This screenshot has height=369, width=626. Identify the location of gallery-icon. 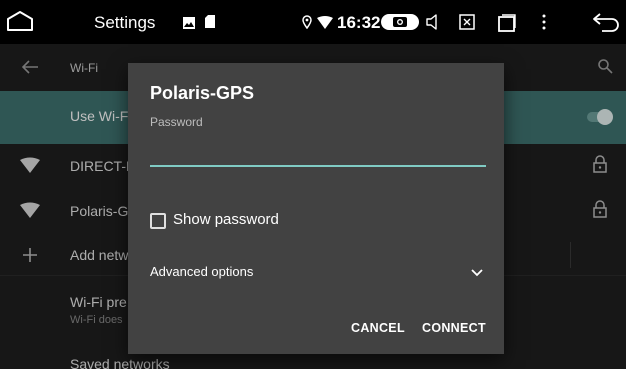
(189, 25).